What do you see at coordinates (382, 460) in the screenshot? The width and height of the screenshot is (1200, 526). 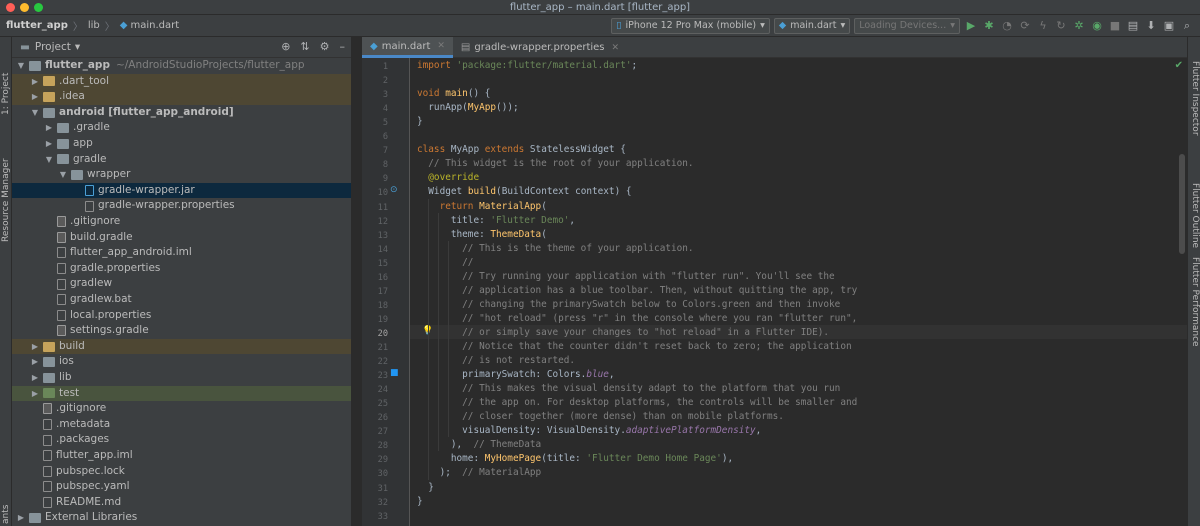 I see `line-number: 29` at bounding box center [382, 460].